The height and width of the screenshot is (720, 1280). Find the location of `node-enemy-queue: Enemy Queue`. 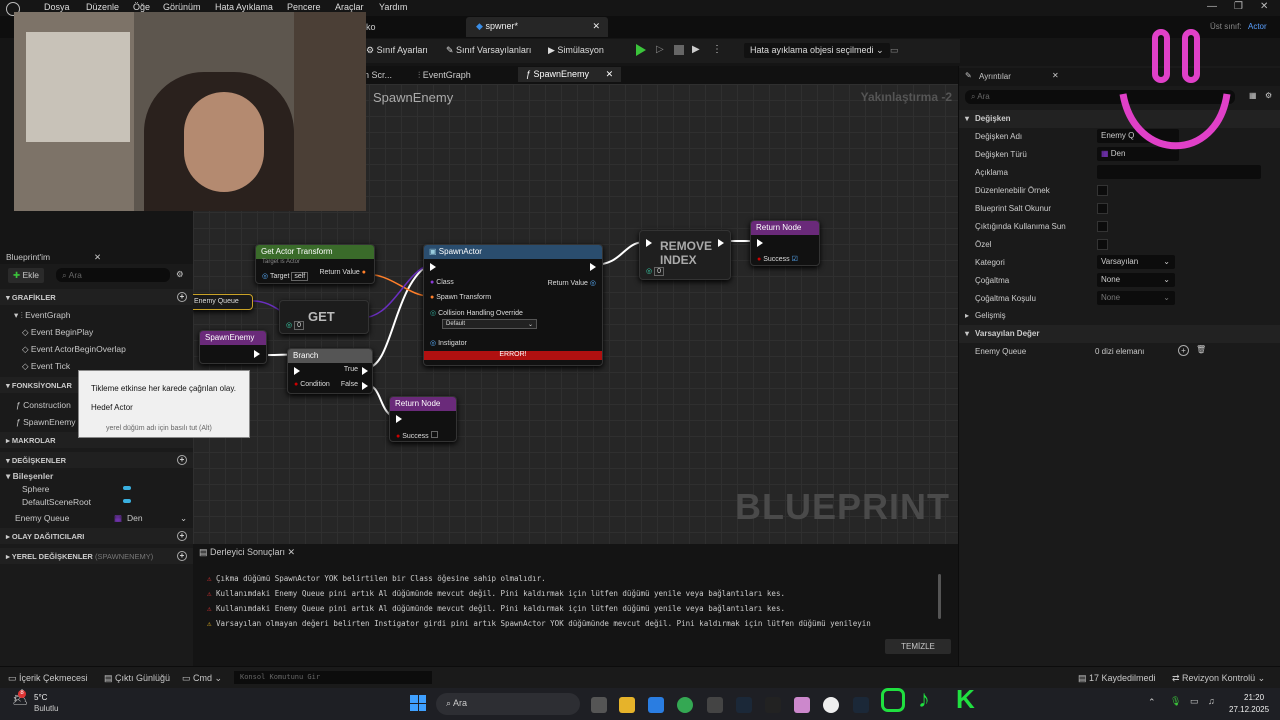

node-enemy-queue: Enemy Queue is located at coordinates (223, 302).